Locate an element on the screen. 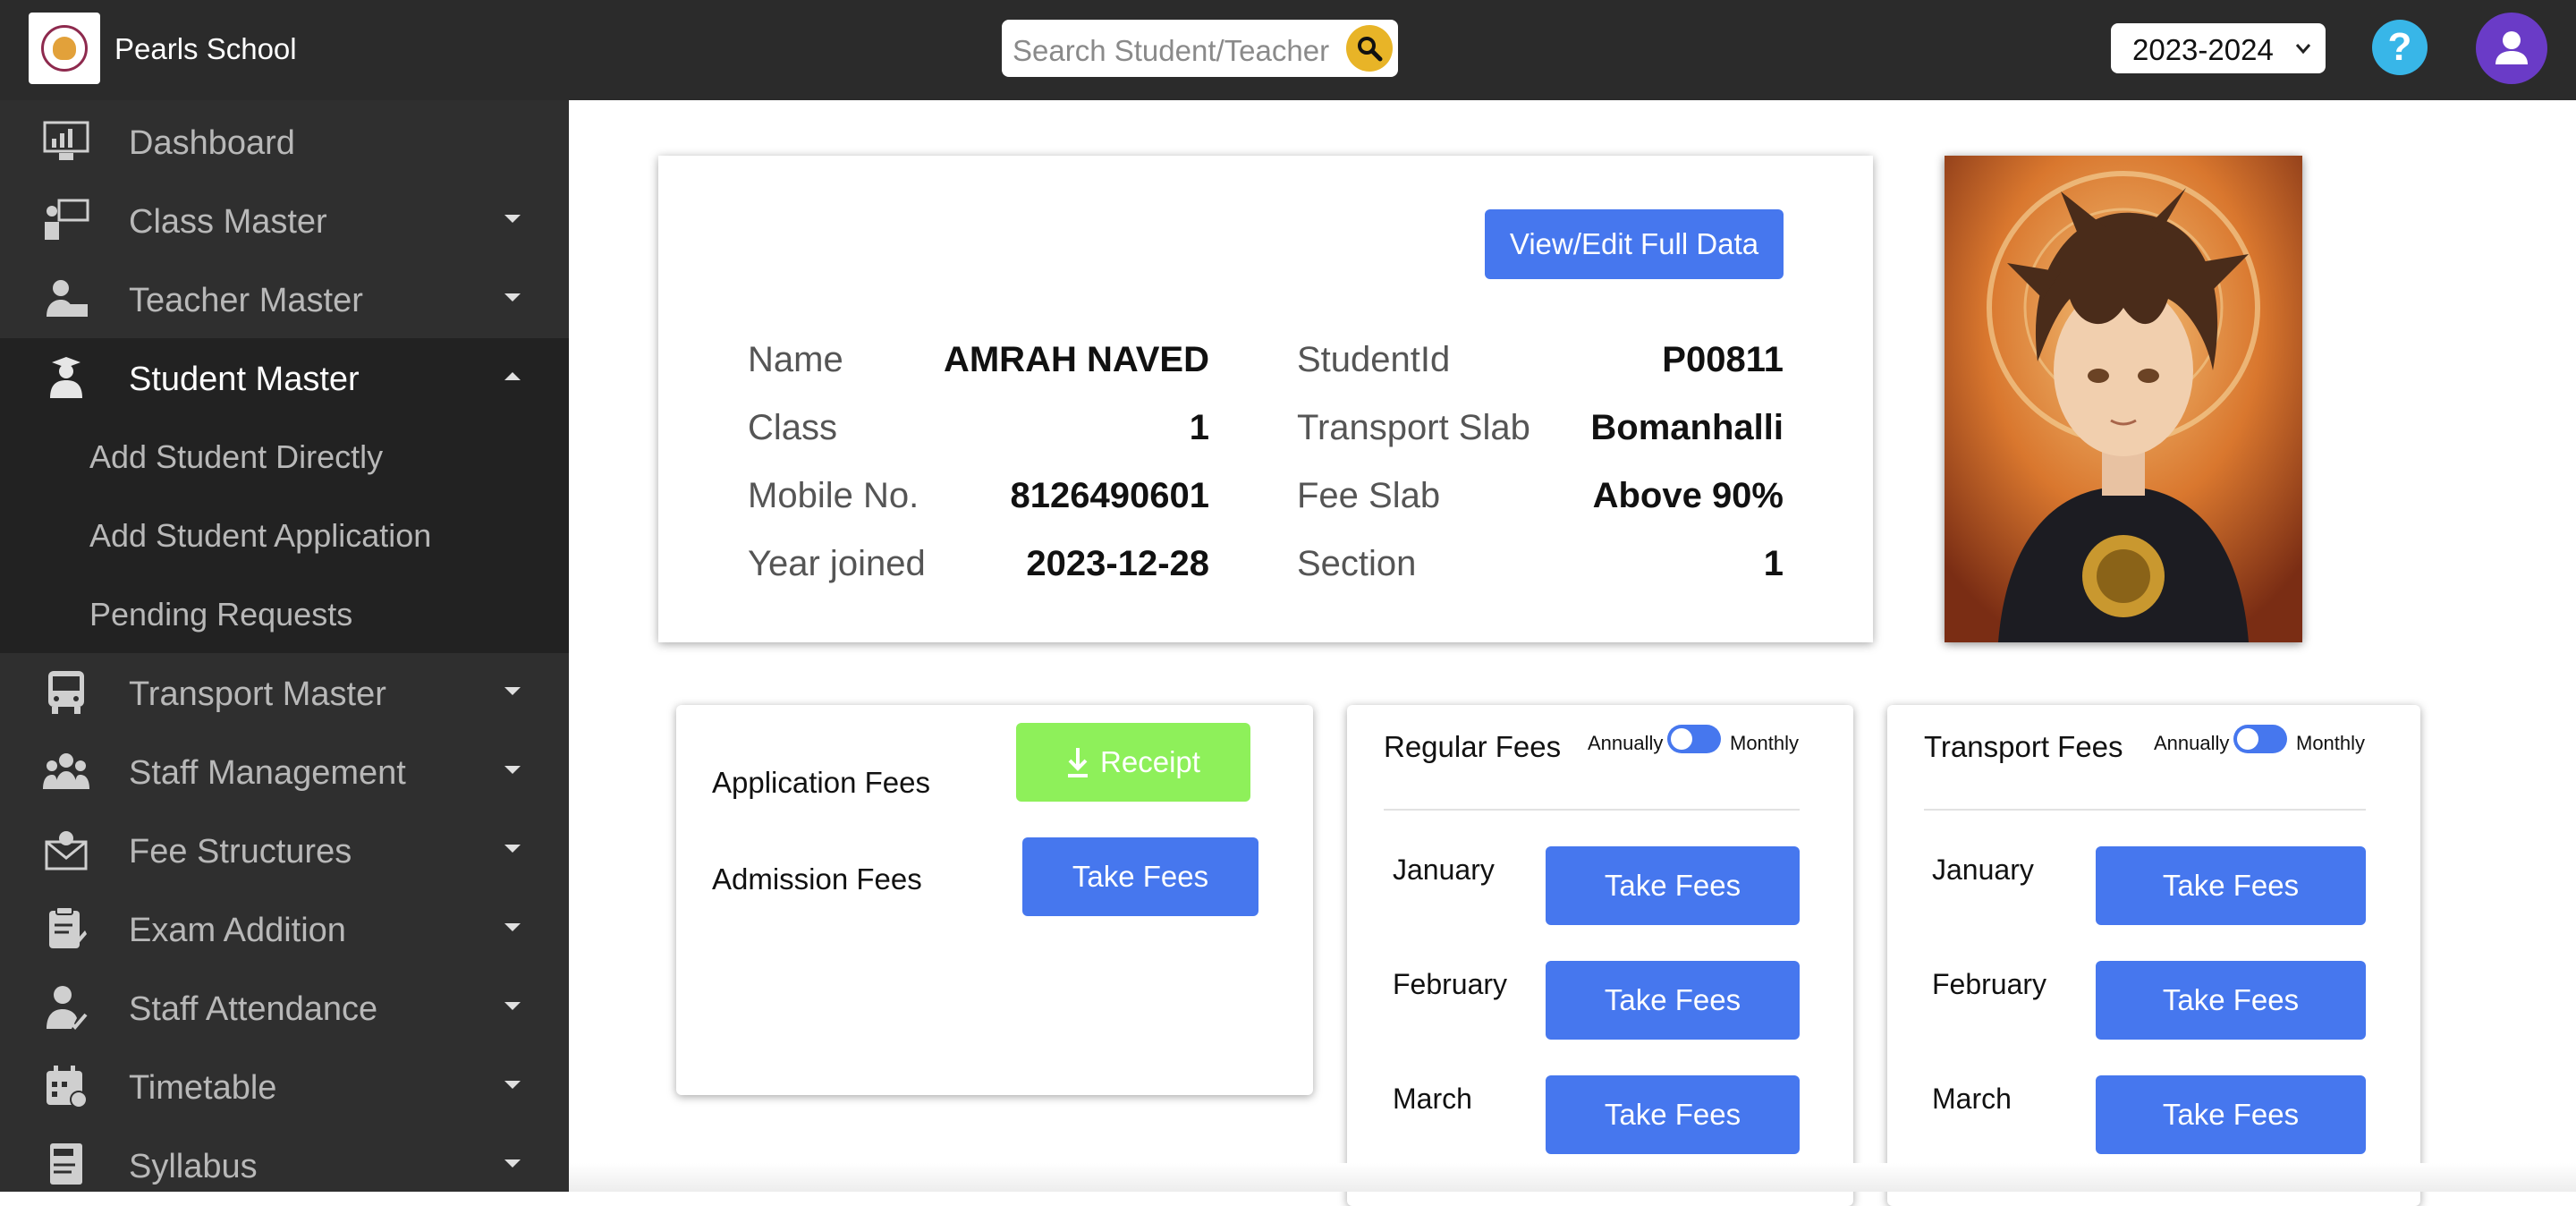 This screenshot has width=2576, height=1206. user-avatar is located at coordinates (2511, 48).